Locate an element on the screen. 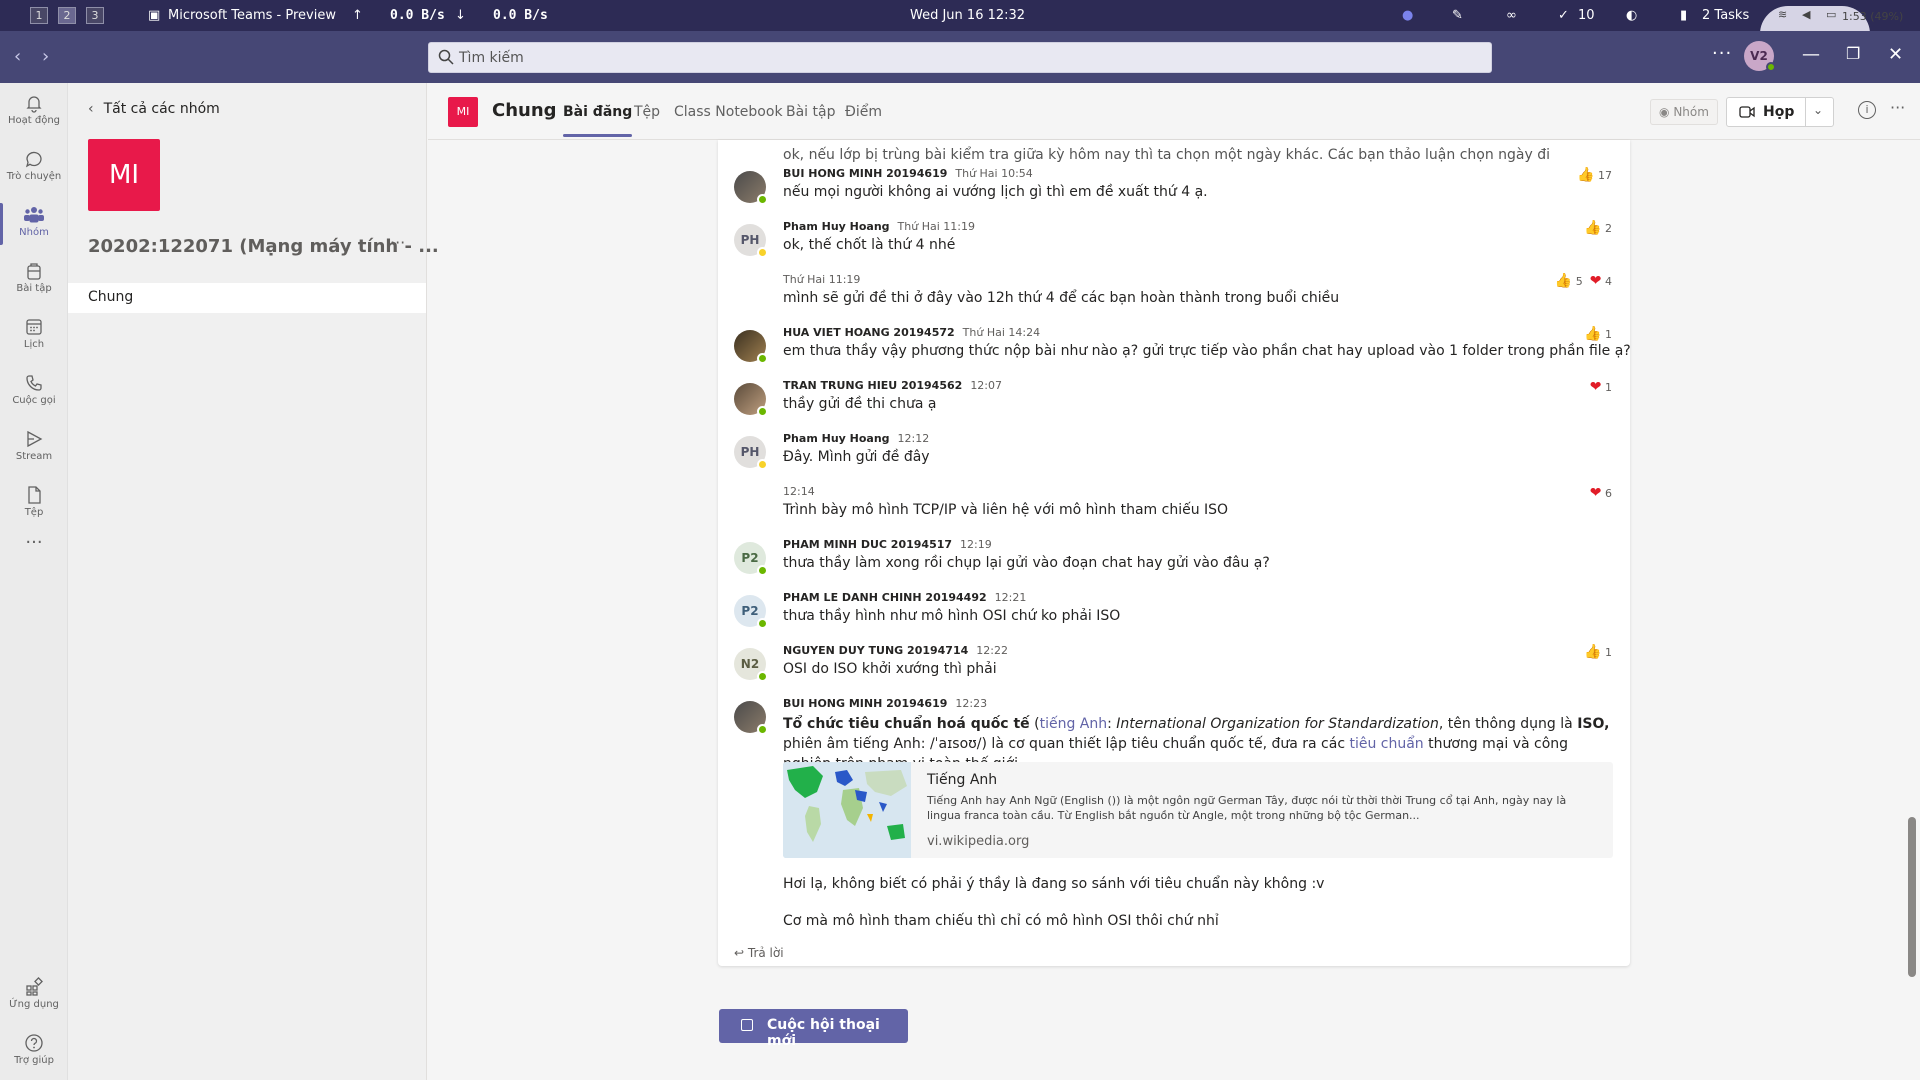 Image resolution: width=1920 pixels, height=1080 pixels. forward-nav-icon: › is located at coordinates (45, 56).